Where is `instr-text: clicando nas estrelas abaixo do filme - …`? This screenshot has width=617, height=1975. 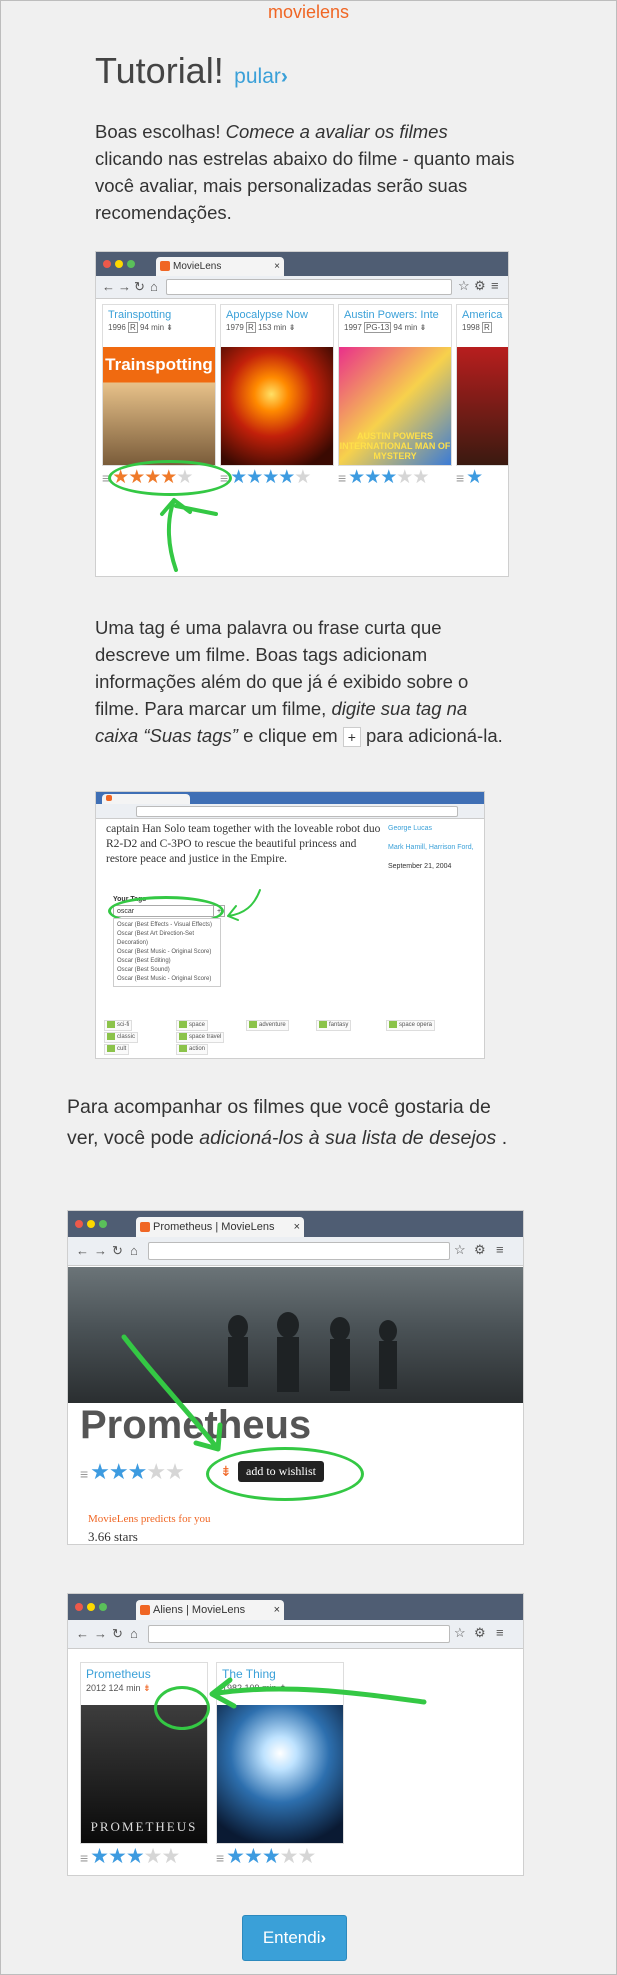
instr-text: clicando nas estrelas abaixo do filme - … is located at coordinates (305, 185).